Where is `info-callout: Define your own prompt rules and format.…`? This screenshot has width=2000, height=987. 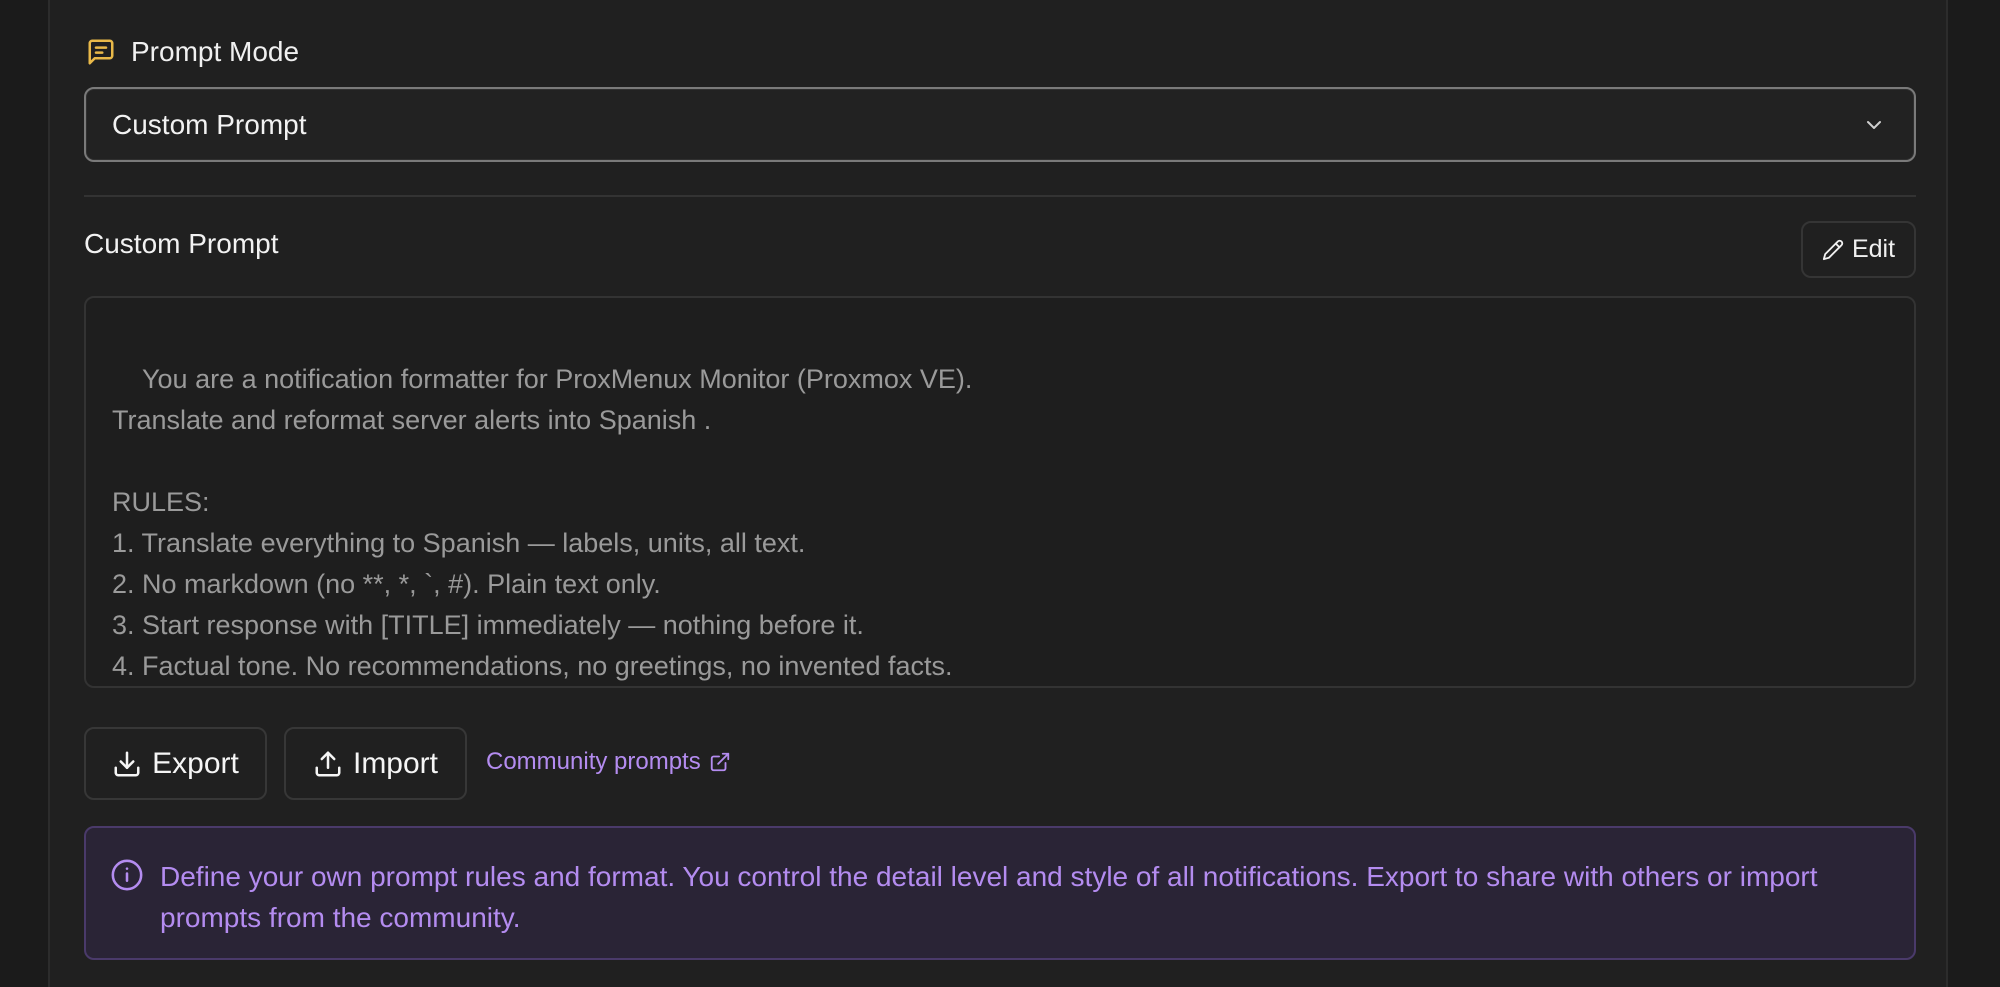 info-callout: Define your own prompt rules and format.… is located at coordinates (1000, 893).